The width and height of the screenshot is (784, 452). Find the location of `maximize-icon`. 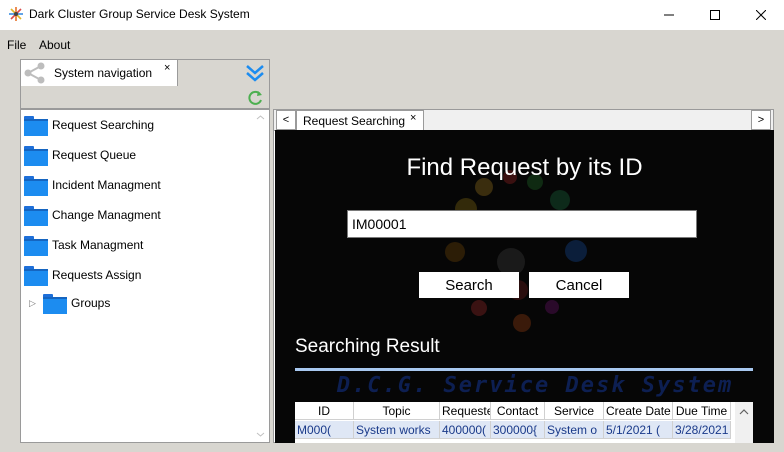

maximize-icon is located at coordinates (715, 15).